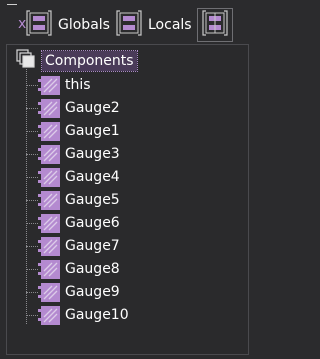 The height and width of the screenshot is (359, 320). Describe the element at coordinates (35, 25) in the screenshot. I see `globals-x-icon: x` at that location.